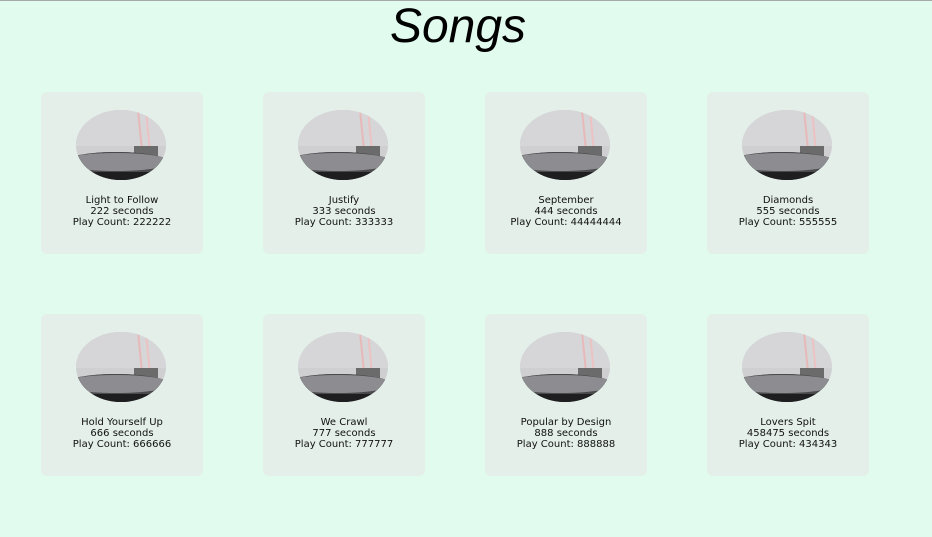  I want to click on page-title: Songs, so click(458, 26).